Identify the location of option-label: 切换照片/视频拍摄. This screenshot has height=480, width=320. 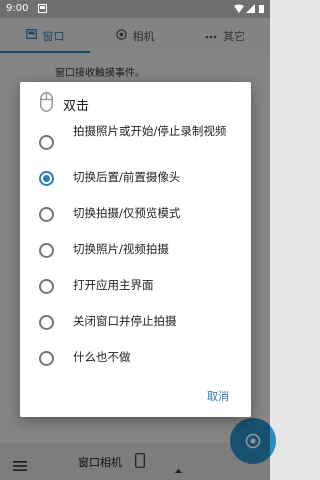
(121, 249).